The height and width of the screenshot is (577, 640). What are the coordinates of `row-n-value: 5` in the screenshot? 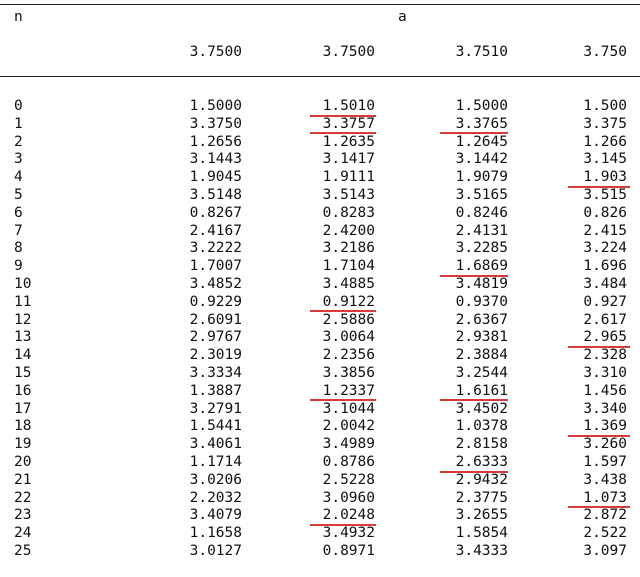 It's located at (18, 195).